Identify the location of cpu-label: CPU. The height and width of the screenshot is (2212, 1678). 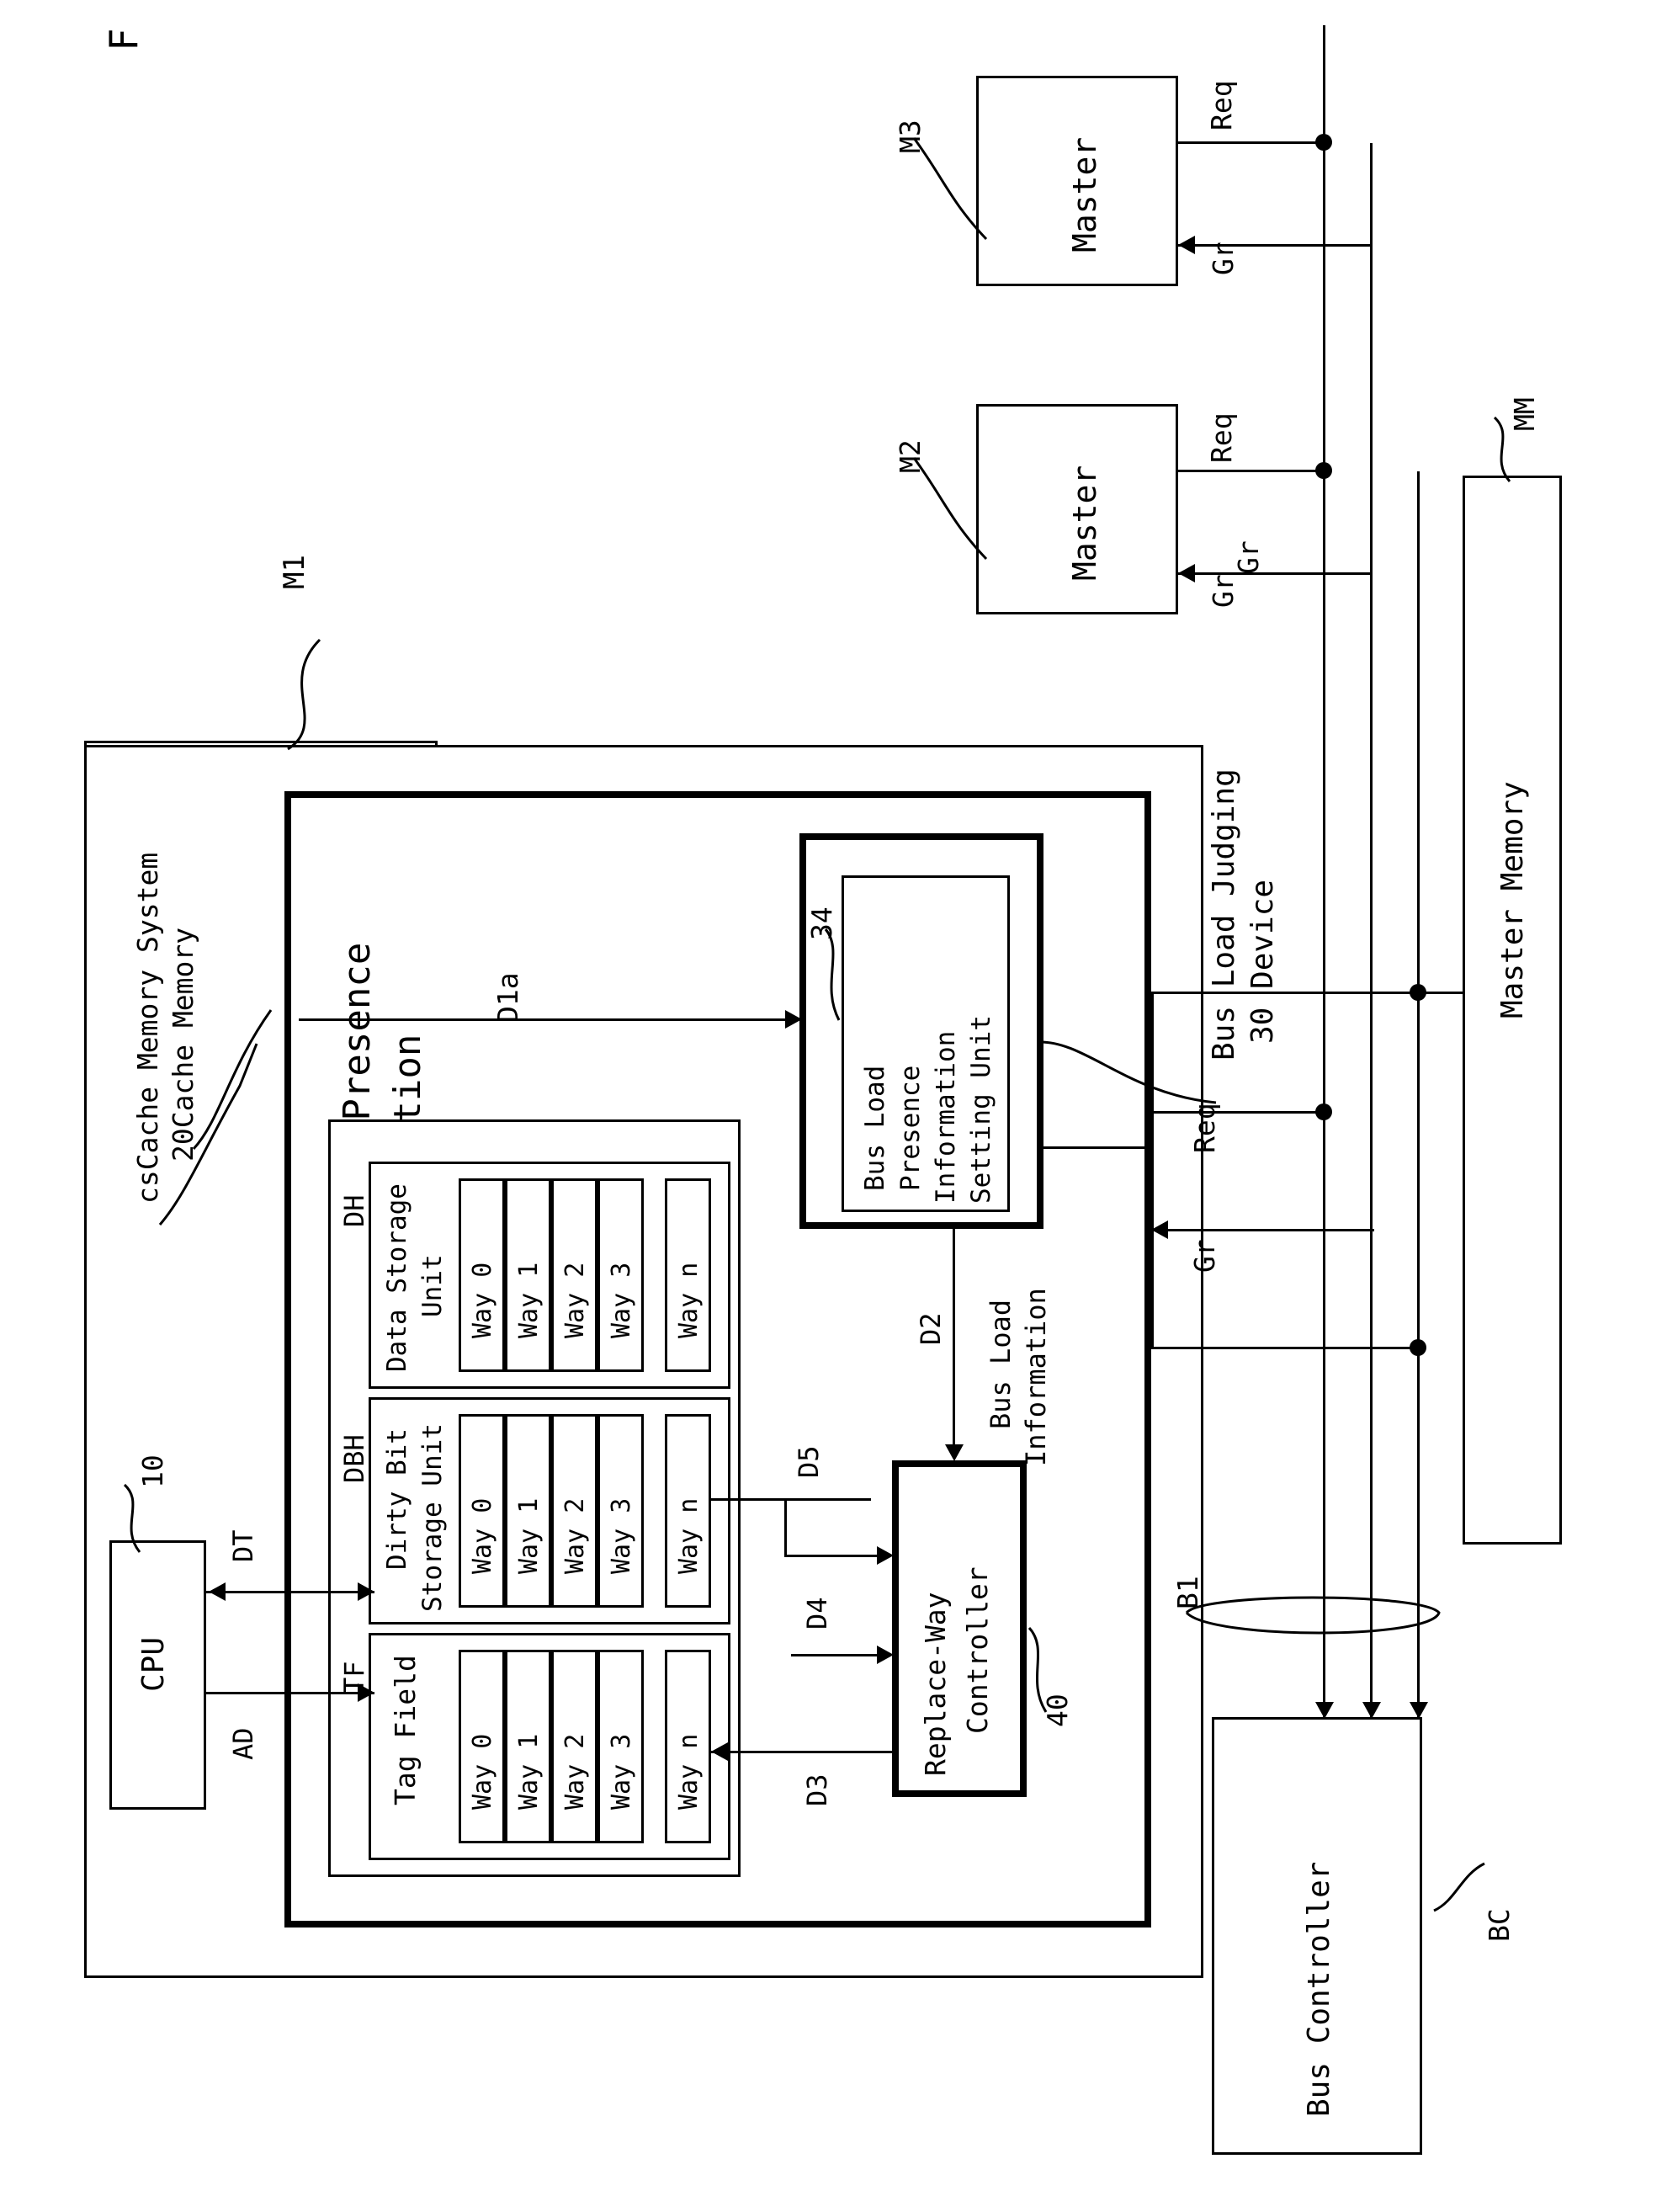
(153, 1664).